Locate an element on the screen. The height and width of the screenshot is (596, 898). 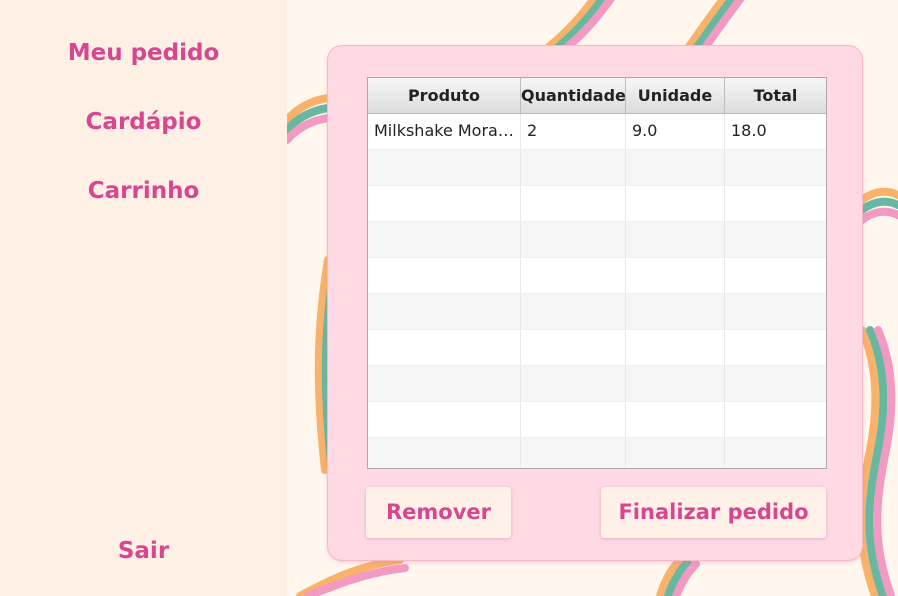
column-header-quantidade: Quantidade is located at coordinates (573, 96).